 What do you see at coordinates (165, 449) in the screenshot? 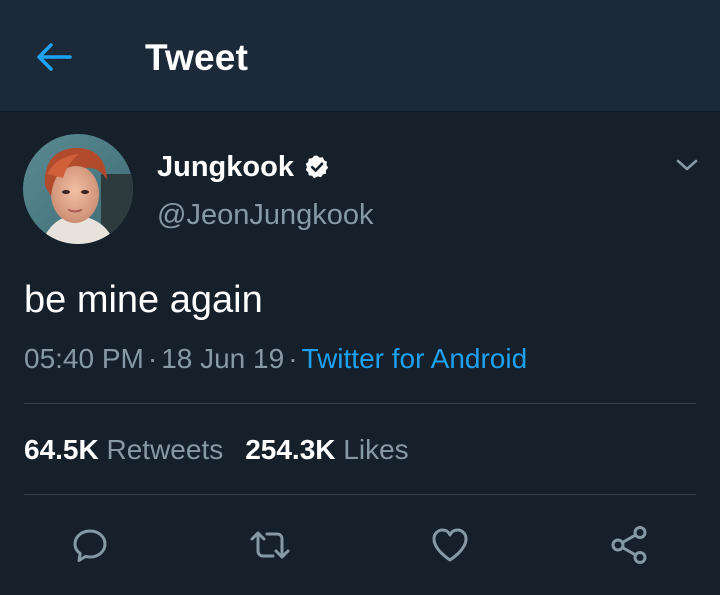
I see `retweets-label: Retweets` at bounding box center [165, 449].